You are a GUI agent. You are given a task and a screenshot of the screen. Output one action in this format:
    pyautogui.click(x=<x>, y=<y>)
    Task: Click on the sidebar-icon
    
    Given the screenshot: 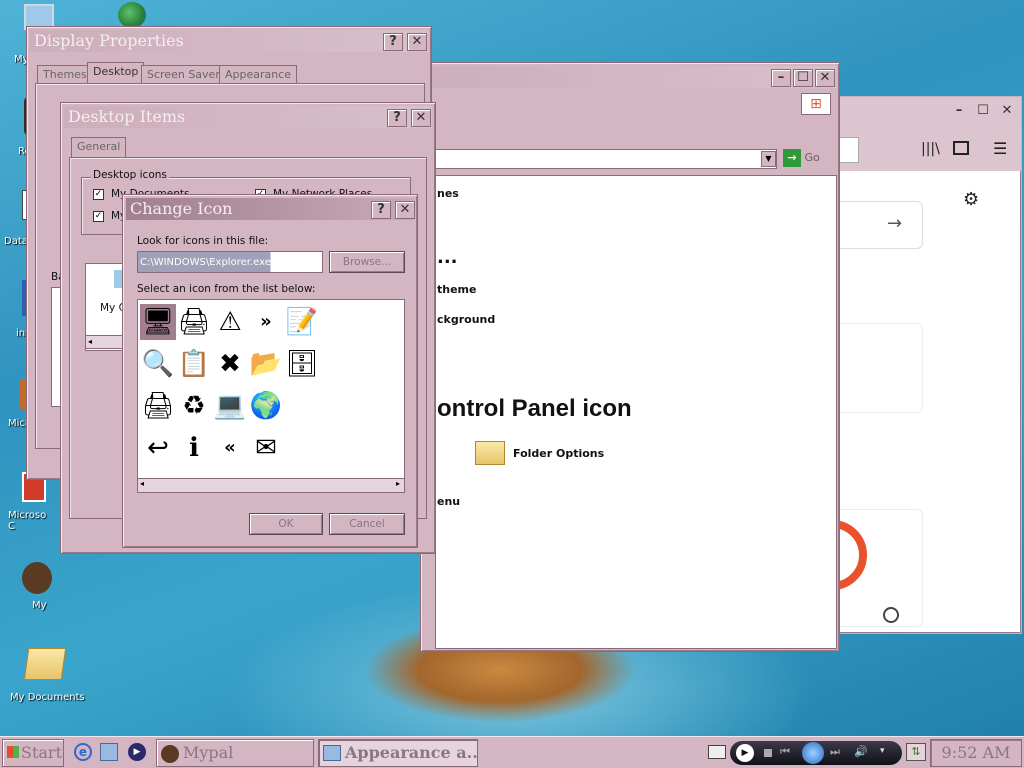 What is the action you would take?
    pyautogui.click(x=961, y=148)
    